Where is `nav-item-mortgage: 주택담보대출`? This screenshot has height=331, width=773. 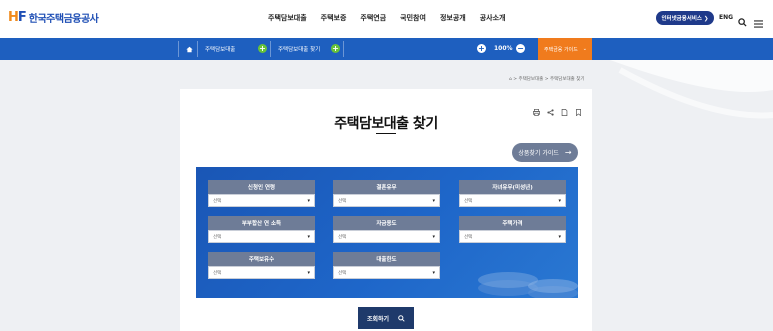
nav-item-mortgage: 주택담보대출 is located at coordinates (287, 18).